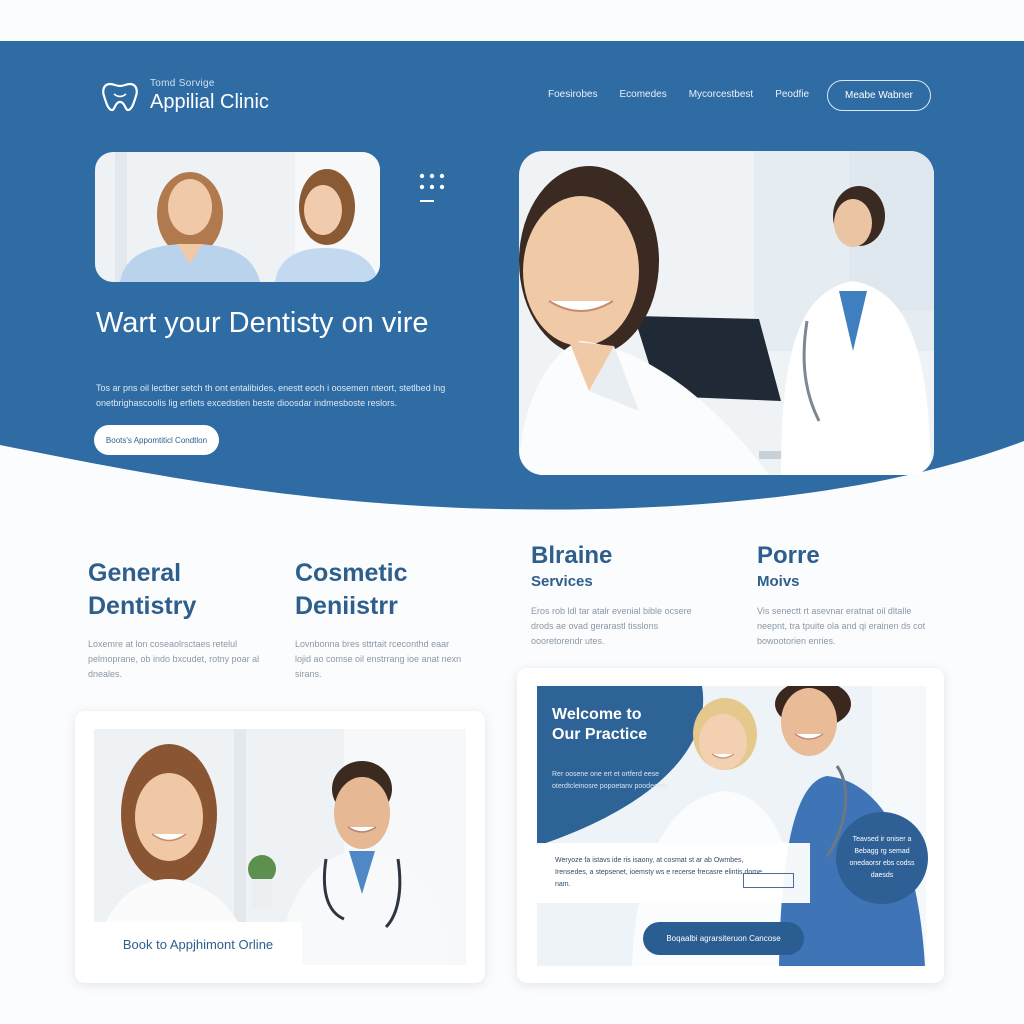 This screenshot has height=1024, width=1024. Describe the element at coordinates (120, 97) in the screenshot. I see `tooth-icon` at that location.